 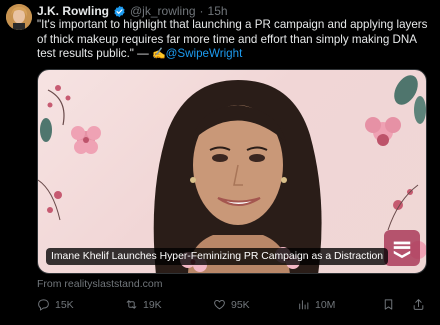 I want to click on timestamp: 15h, so click(x=218, y=11).